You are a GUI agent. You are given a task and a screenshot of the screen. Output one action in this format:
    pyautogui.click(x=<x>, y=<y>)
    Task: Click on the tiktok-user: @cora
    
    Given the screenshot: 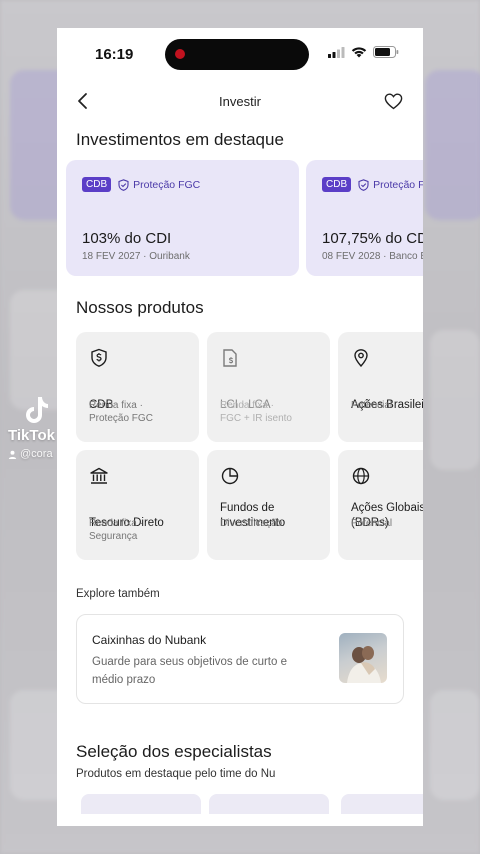 What is the action you would take?
    pyautogui.click(x=31, y=454)
    